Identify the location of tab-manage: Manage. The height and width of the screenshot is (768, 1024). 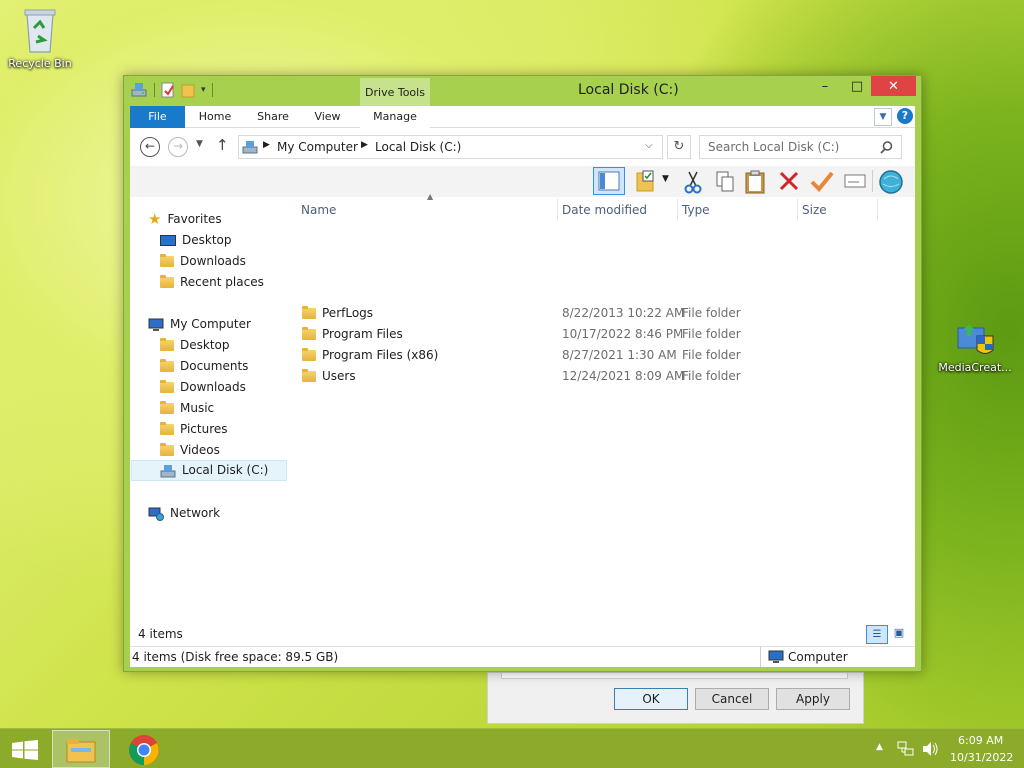
(395, 117).